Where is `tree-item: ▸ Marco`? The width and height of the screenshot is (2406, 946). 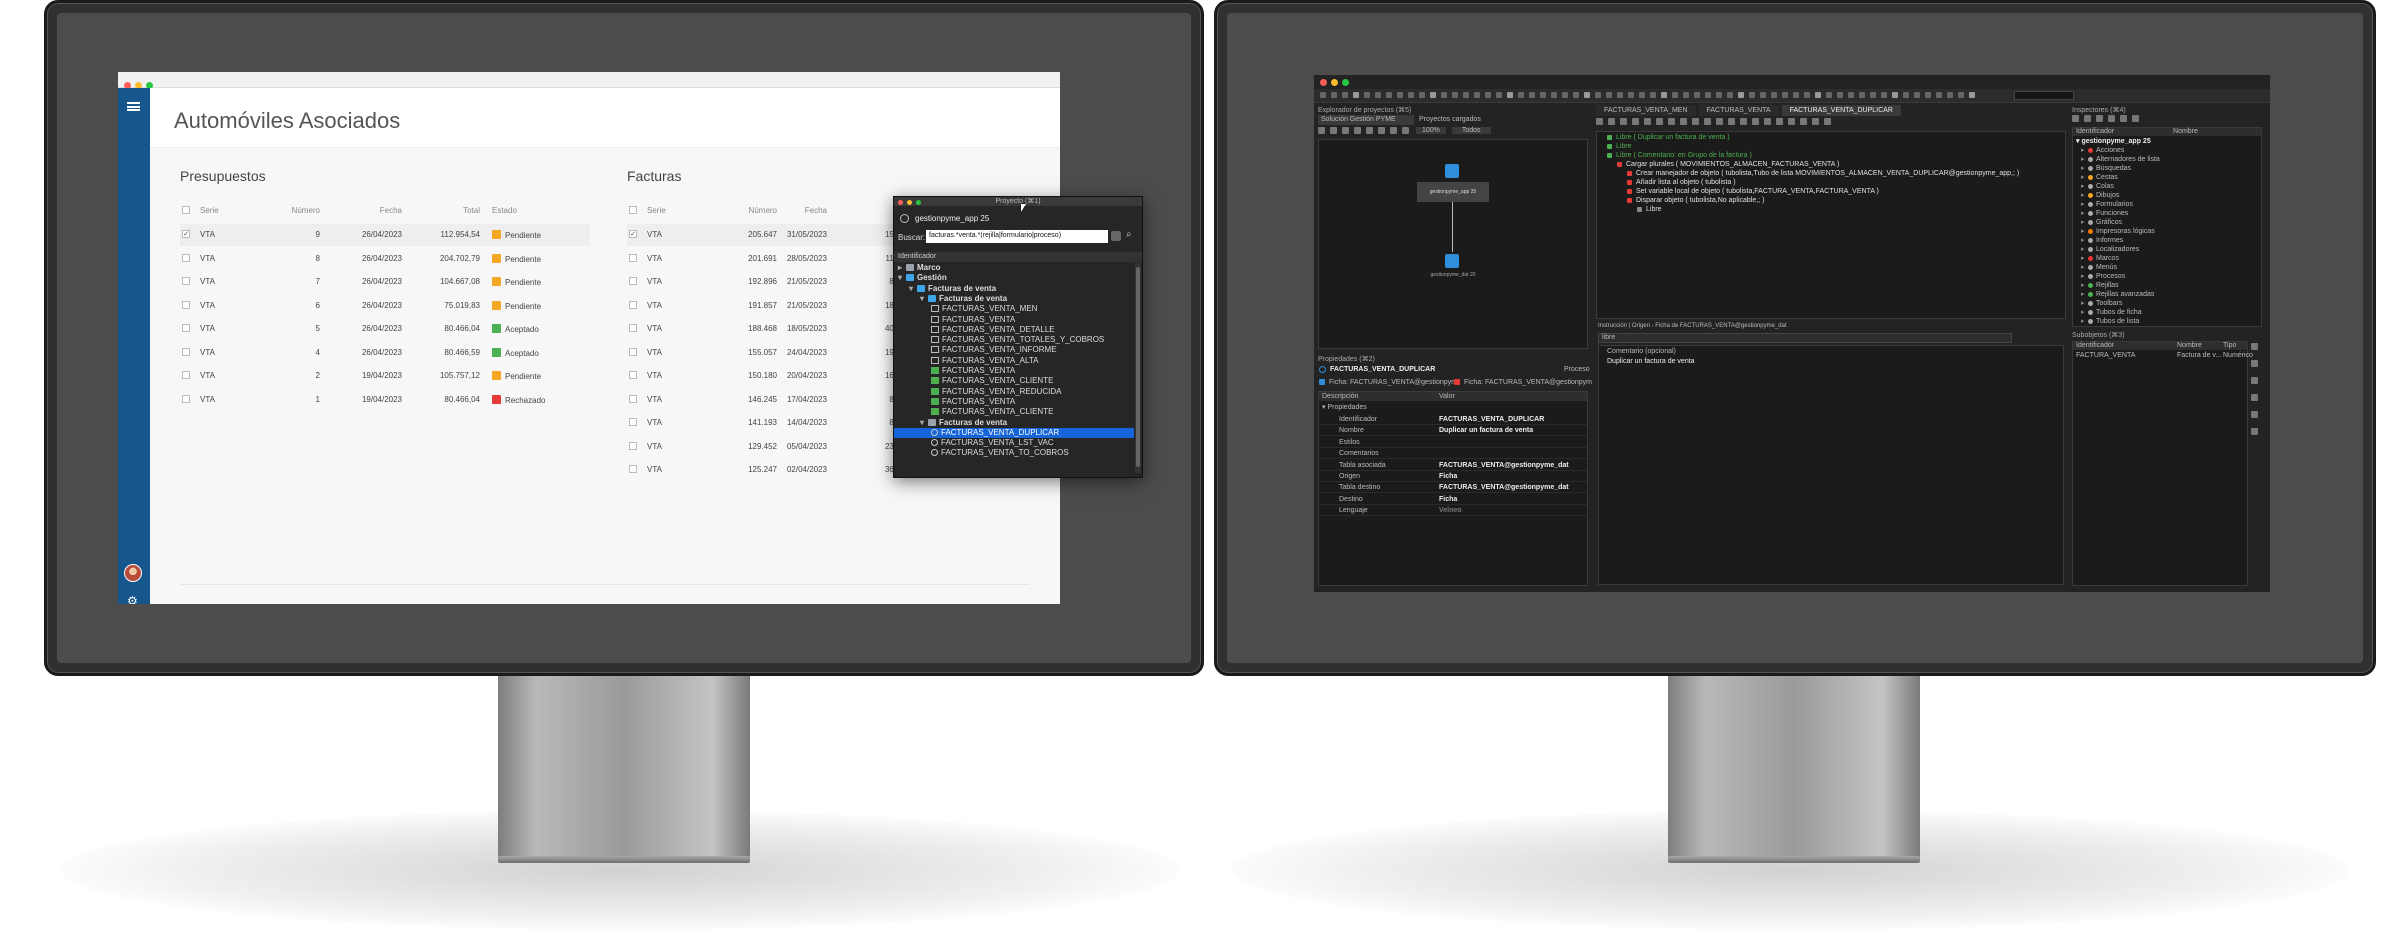 tree-item: ▸ Marco is located at coordinates (1014, 268).